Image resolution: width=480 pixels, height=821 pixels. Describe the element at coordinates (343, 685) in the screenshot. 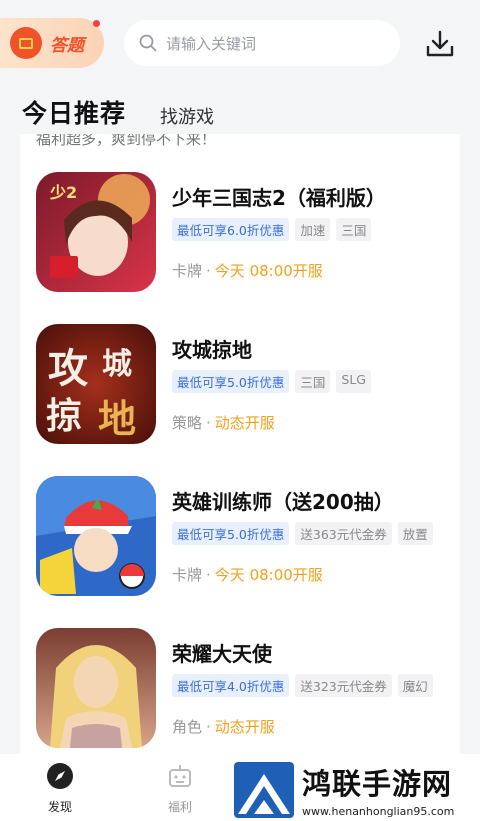

I see `game-tag: 送323元代金券` at that location.